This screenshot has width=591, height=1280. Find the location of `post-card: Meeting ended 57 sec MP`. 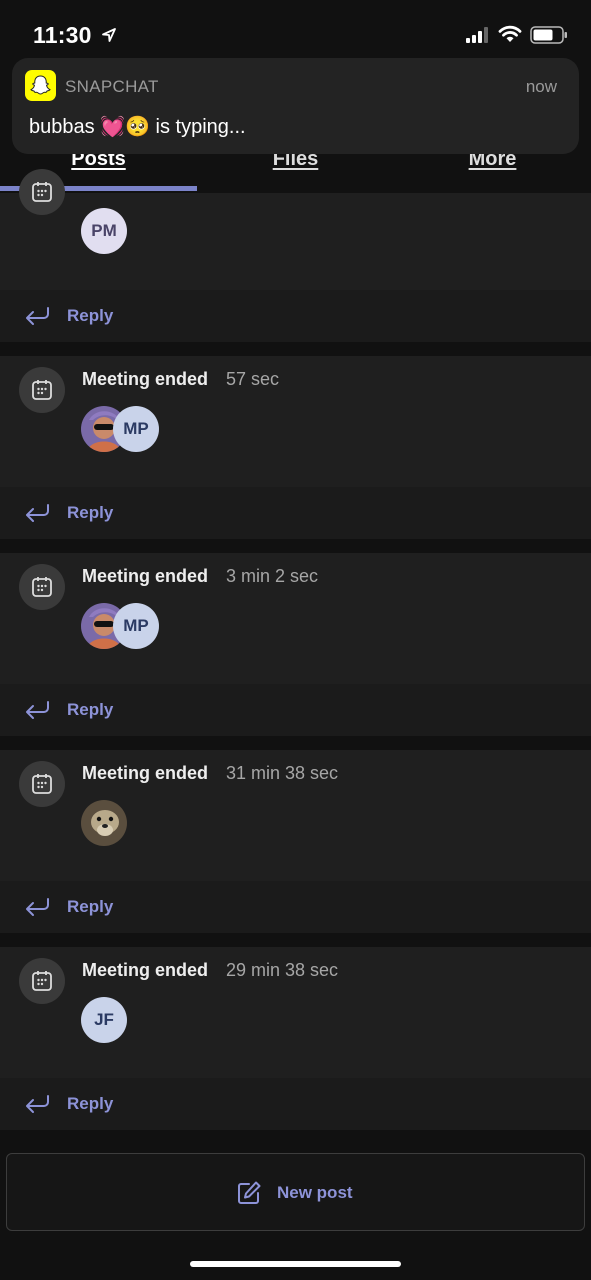

post-card: Meeting ended 57 sec MP is located at coordinates (295, 421).